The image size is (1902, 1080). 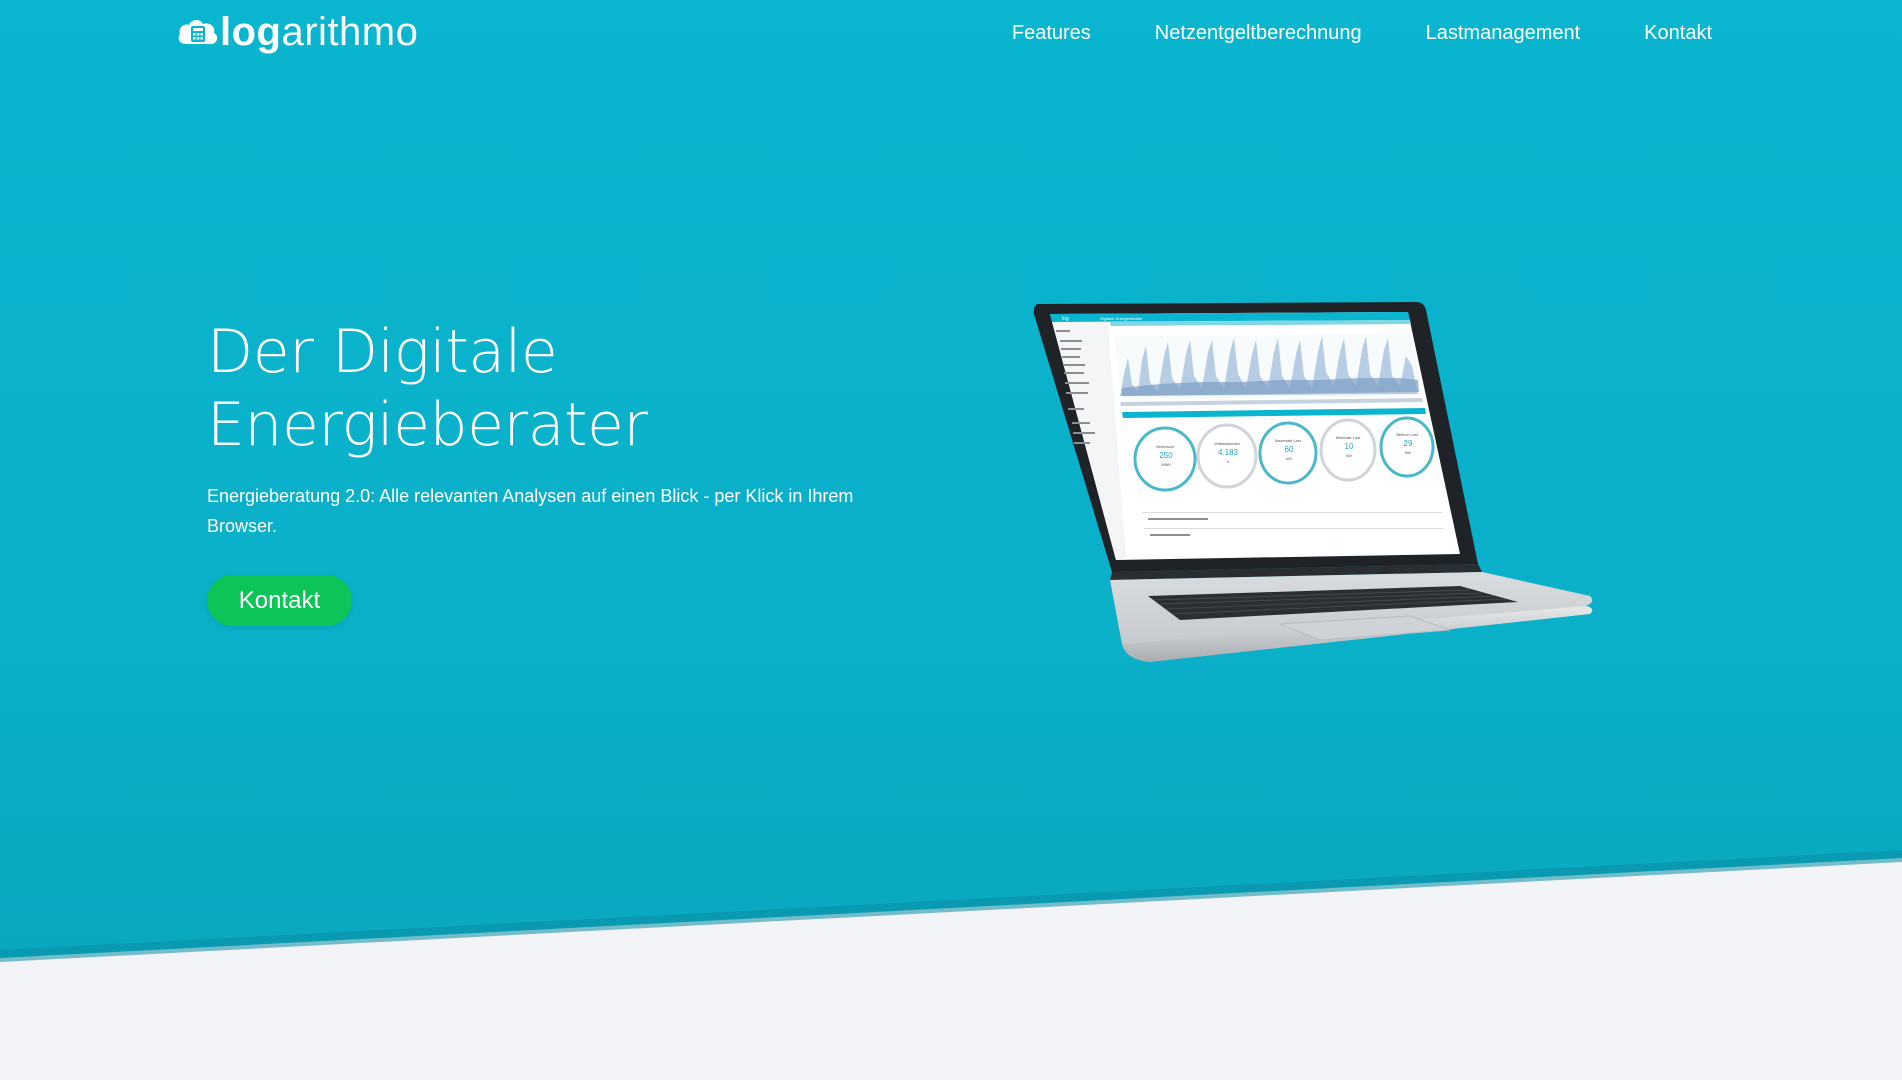 What do you see at coordinates (427, 425) in the screenshot?
I see `hero-title-line-2: Energieberater` at bounding box center [427, 425].